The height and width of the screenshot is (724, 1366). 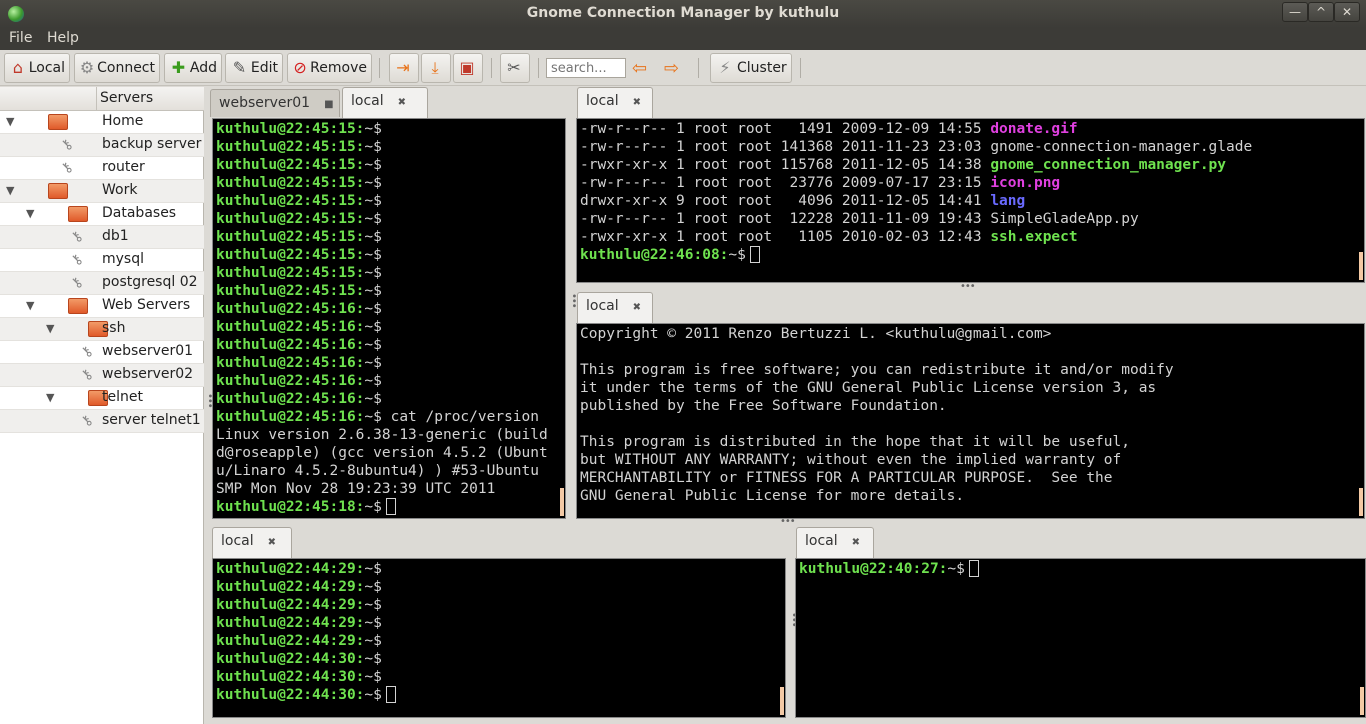 What do you see at coordinates (102, 421) in the screenshot?
I see `tree-host-row: ⚷ server telnet1` at bounding box center [102, 421].